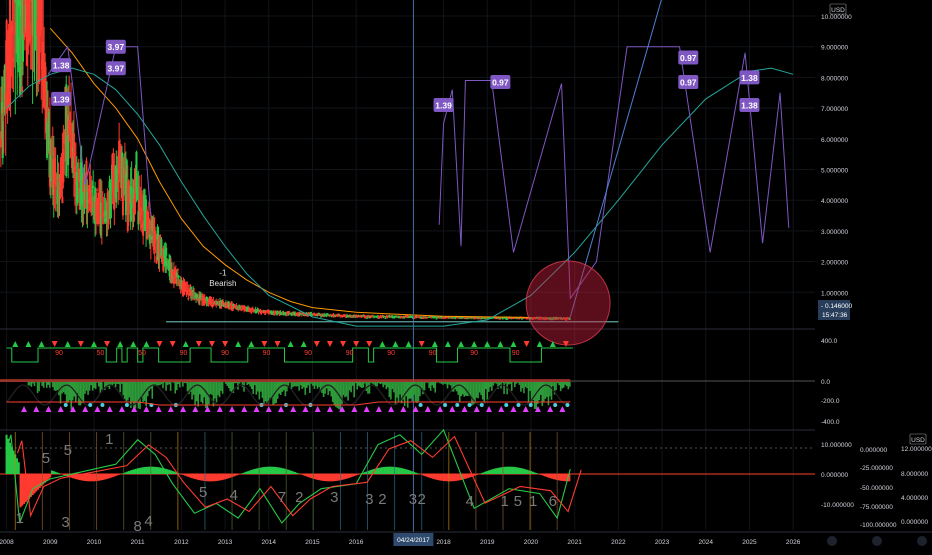 This screenshot has width=932, height=555. What do you see at coordinates (922, 541) in the screenshot?
I see `auto-scale-button` at bounding box center [922, 541].